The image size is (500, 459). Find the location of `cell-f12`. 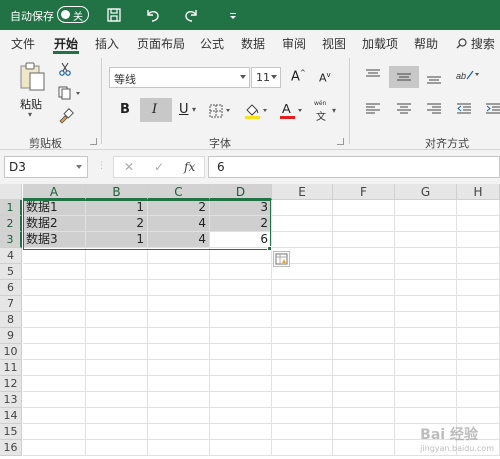

cell-f12 is located at coordinates (364, 384).